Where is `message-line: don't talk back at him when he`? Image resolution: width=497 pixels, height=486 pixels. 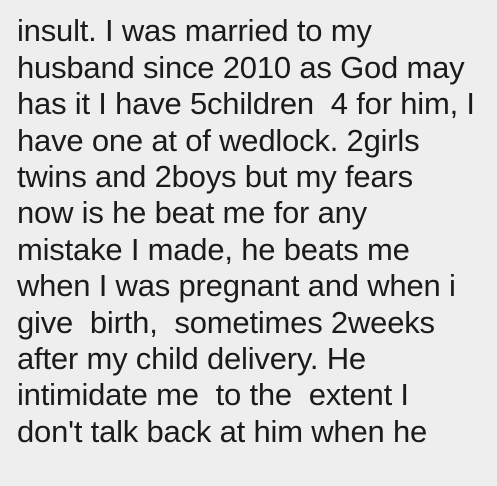
message-line: don't talk back at him when he is located at coordinates (222, 431).